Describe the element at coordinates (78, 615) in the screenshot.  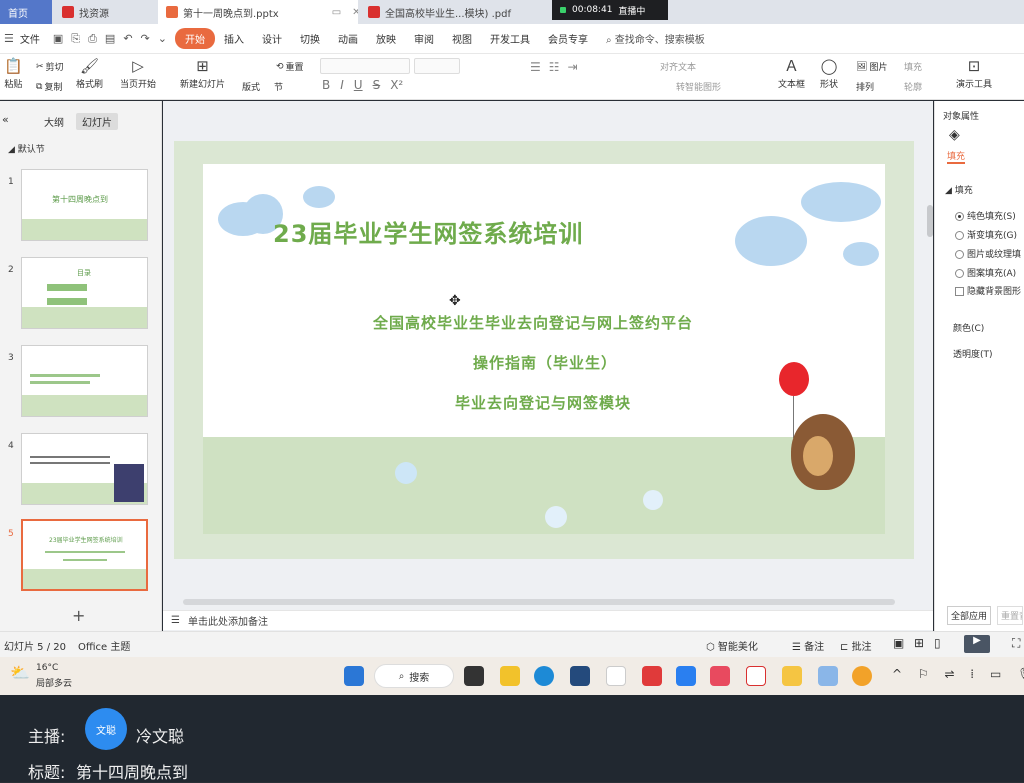
I see `add-slide-button: +` at that location.